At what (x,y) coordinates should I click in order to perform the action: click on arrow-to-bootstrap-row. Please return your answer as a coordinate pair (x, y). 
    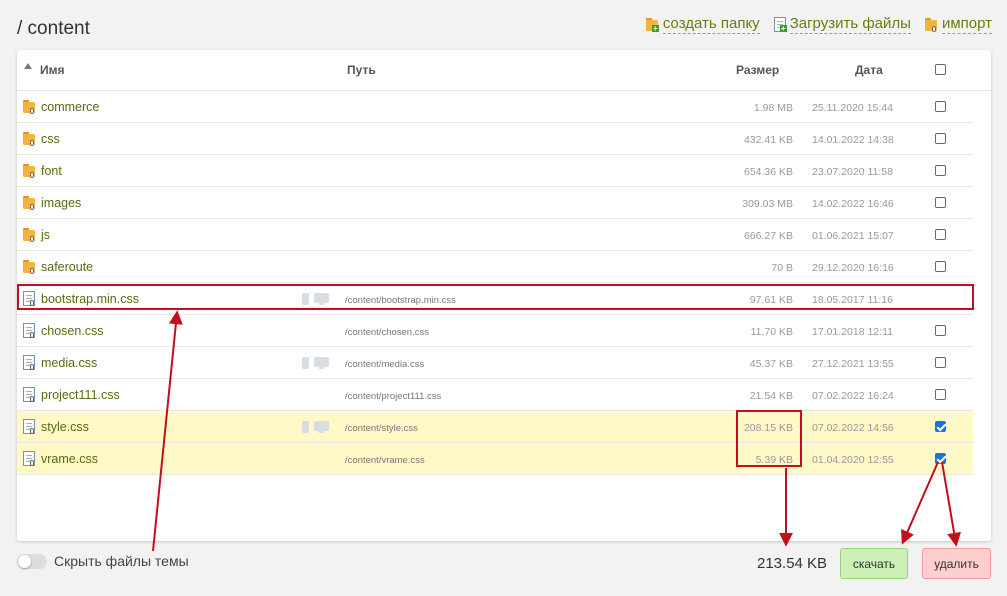
    Looking at the image, I should click on (167, 431).